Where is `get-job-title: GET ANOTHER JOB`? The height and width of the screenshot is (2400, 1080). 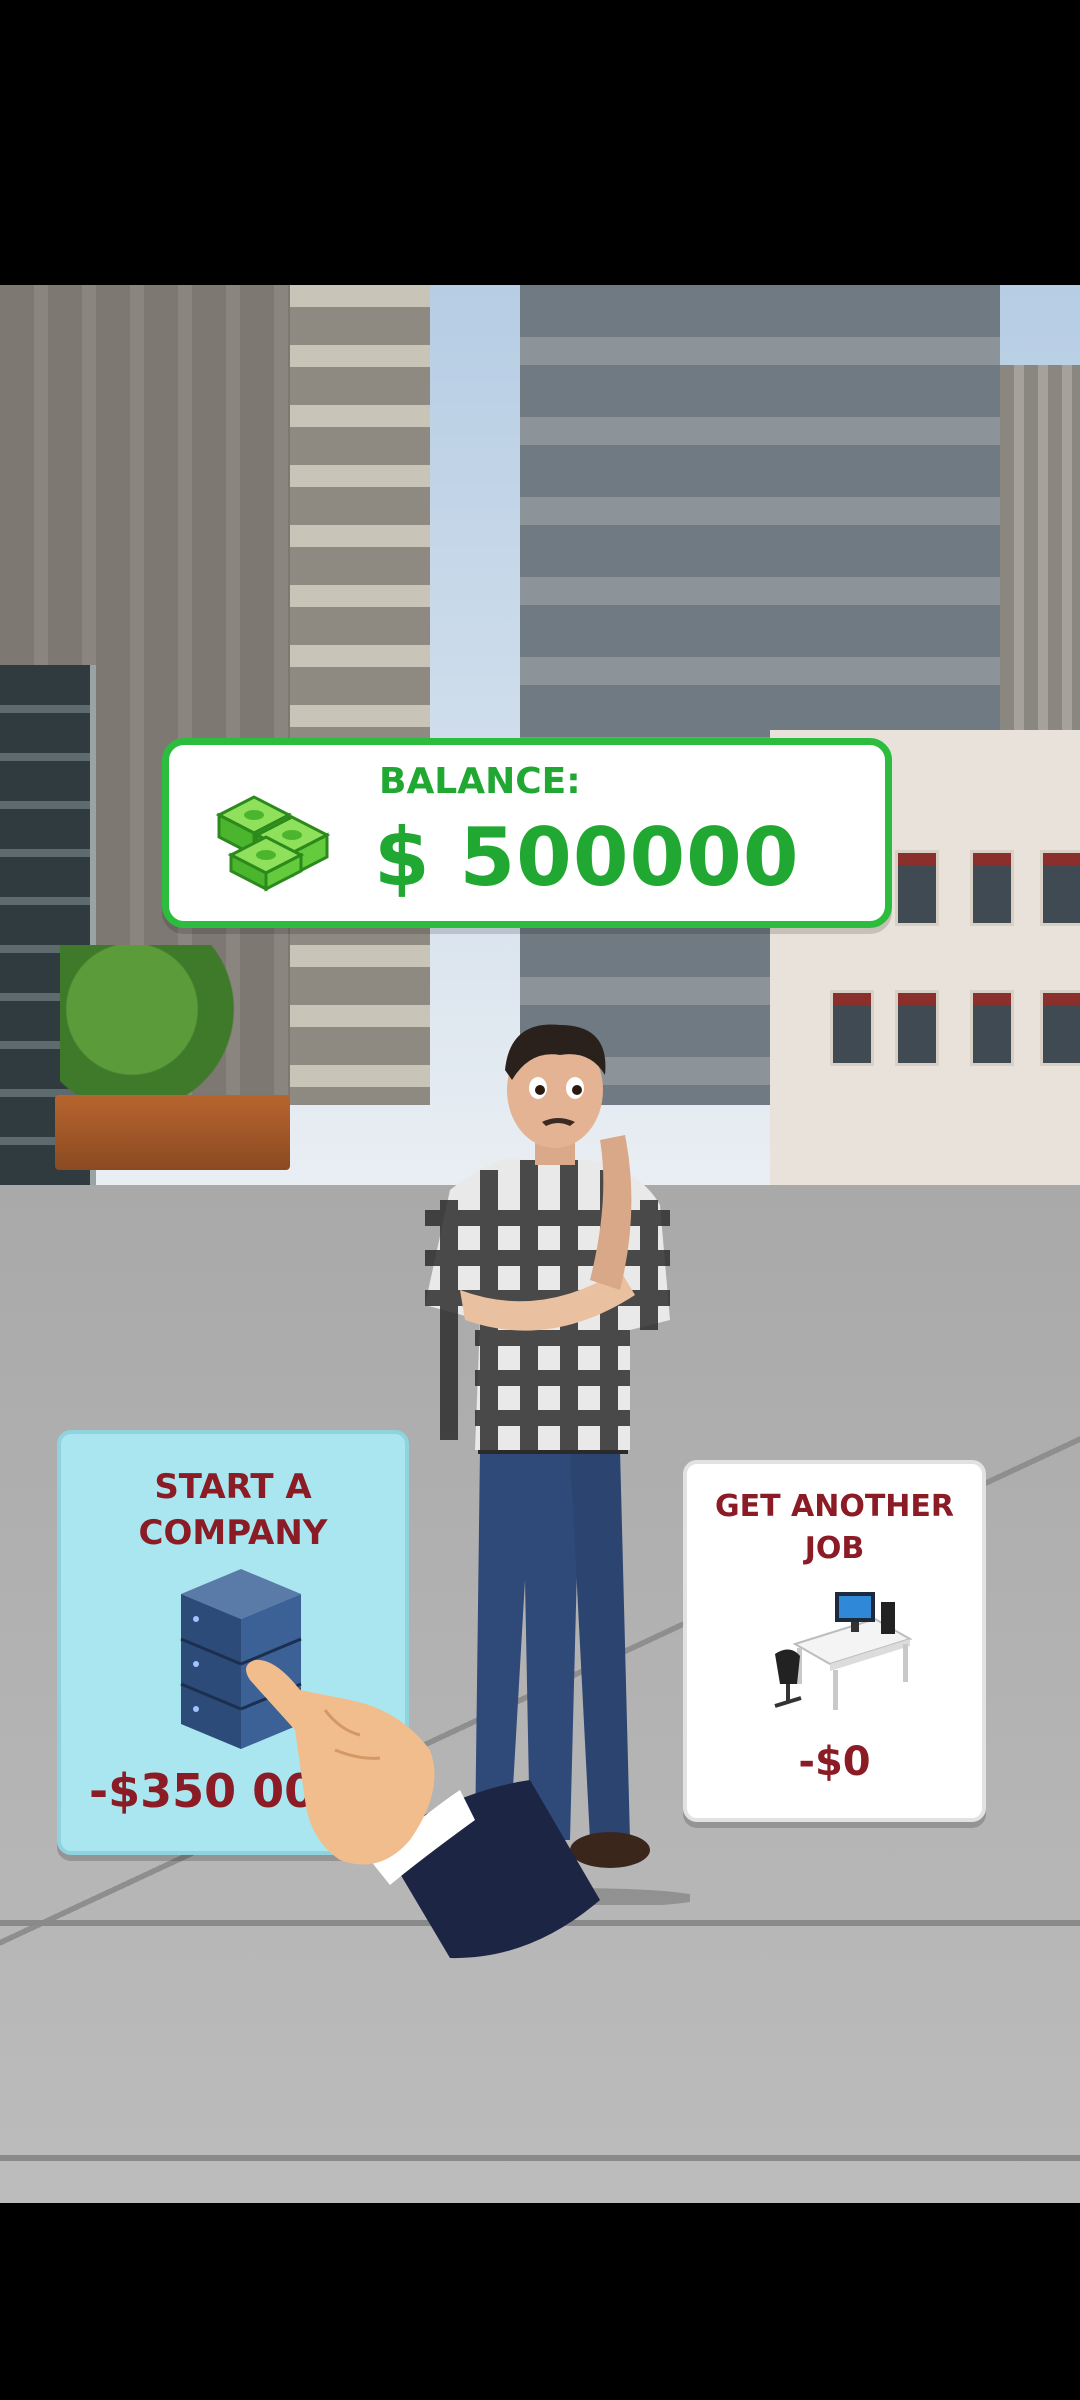
get-job-title: GET ANOTHER JOB is located at coordinates (834, 1528).